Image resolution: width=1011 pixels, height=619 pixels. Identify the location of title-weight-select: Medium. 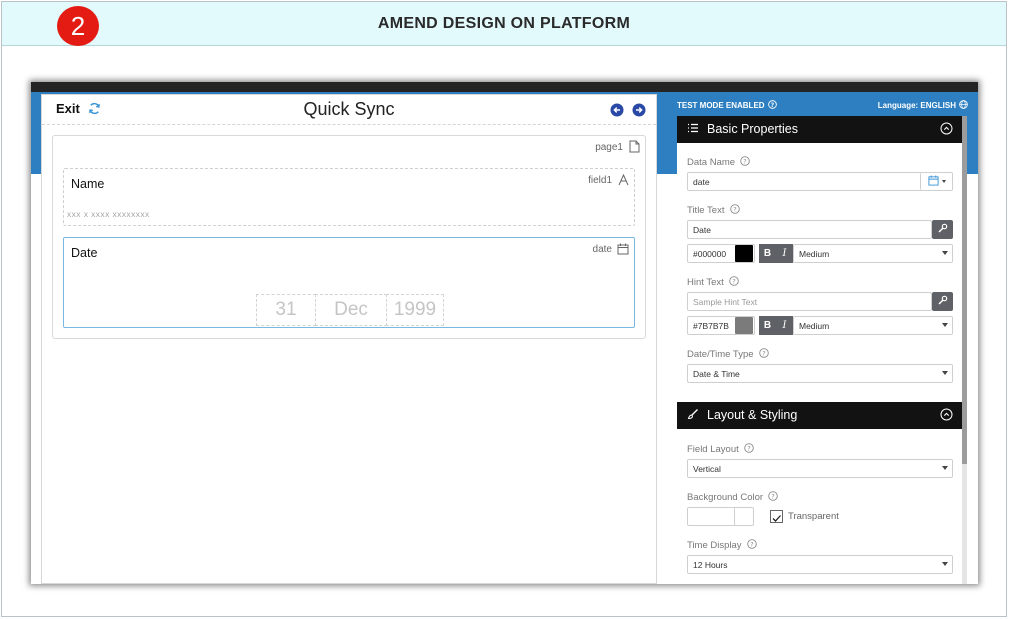
(873, 253).